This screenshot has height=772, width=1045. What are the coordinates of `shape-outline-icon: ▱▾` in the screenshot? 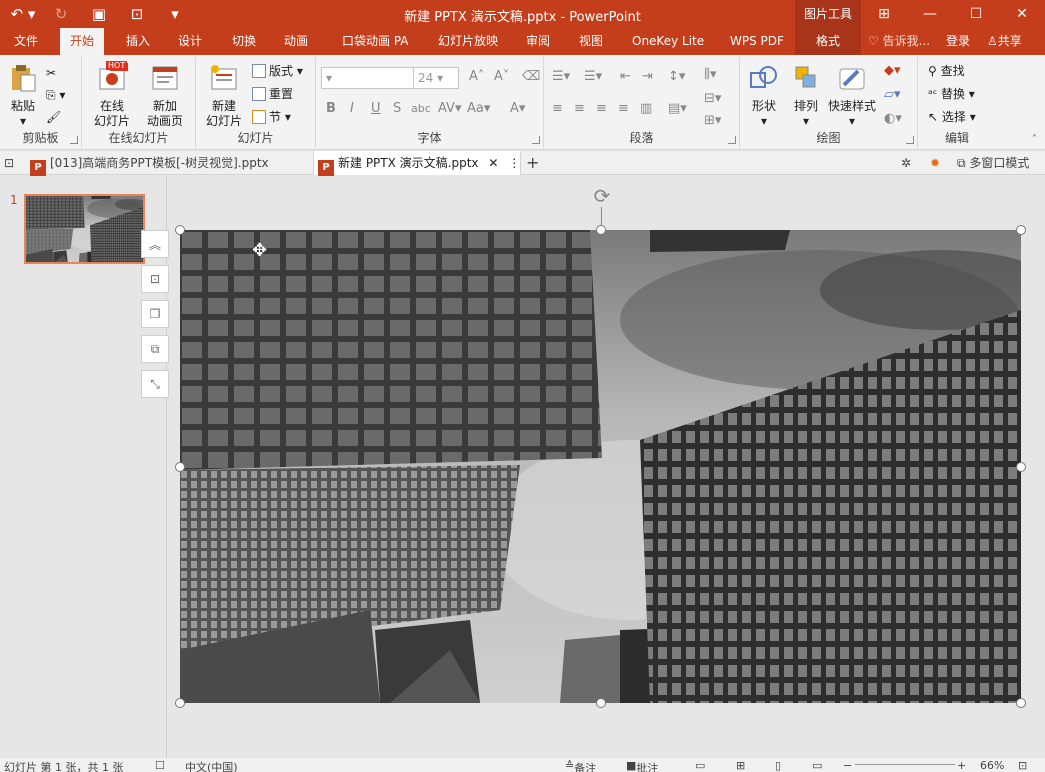 It's located at (892, 94).